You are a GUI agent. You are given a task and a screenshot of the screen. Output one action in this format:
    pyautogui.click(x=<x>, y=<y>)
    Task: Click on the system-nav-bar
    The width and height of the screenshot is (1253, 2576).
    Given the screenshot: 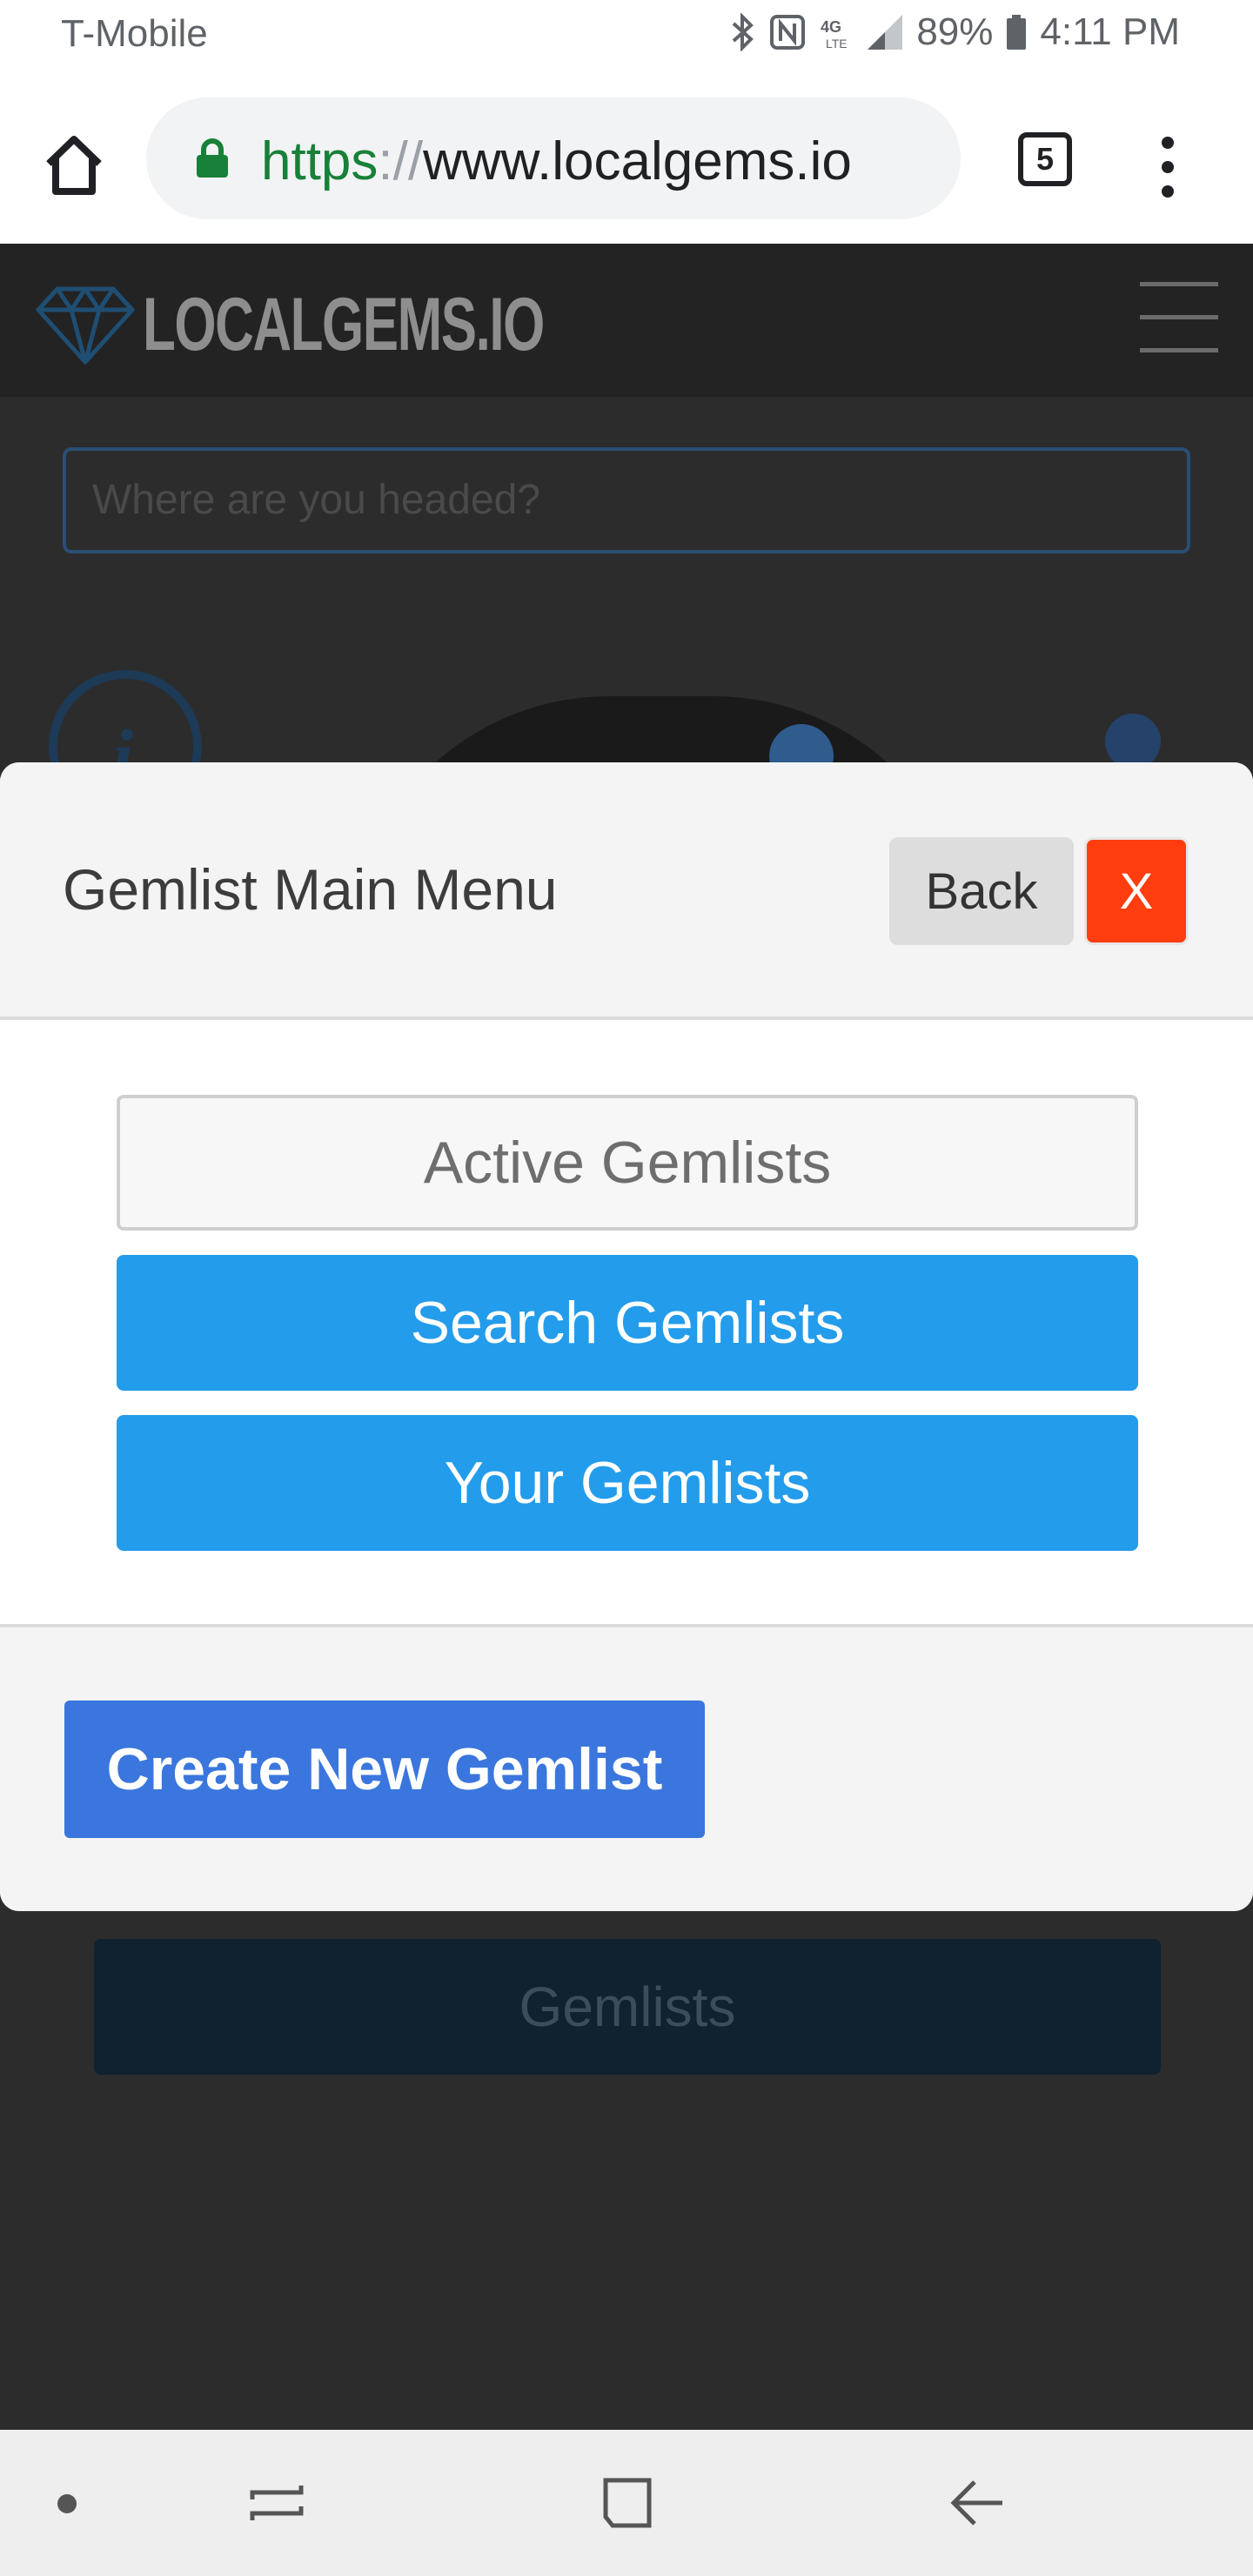 What is the action you would take?
    pyautogui.click(x=626, y=2503)
    